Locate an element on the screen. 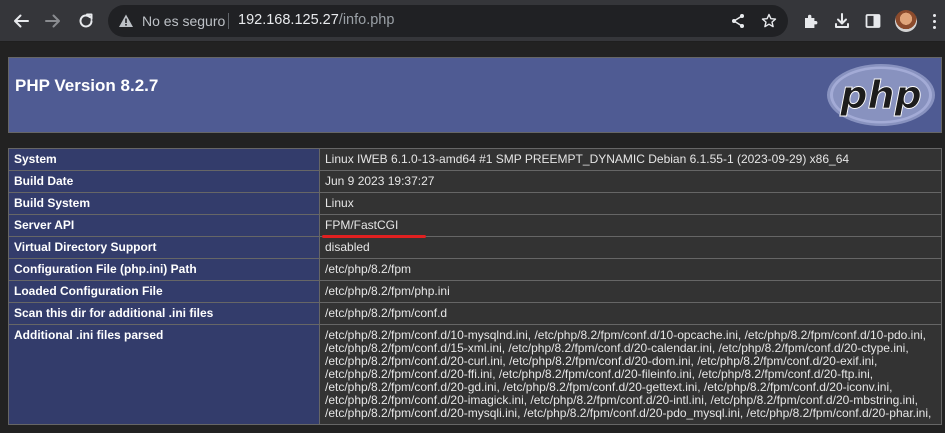 Image resolution: width=945 pixels, height=433 pixels. back-button is located at coordinates (21, 21).